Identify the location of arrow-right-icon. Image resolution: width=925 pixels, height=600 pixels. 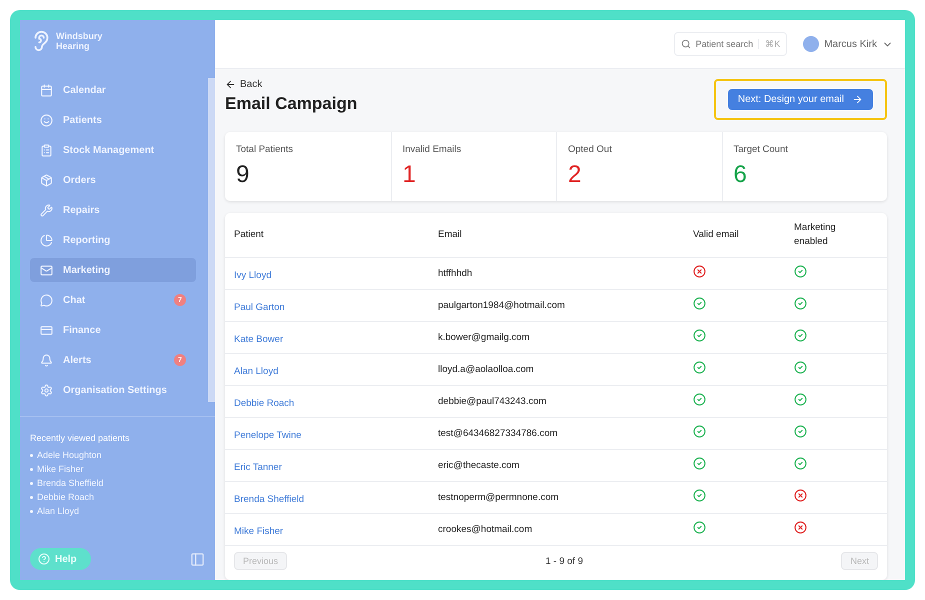
(857, 99).